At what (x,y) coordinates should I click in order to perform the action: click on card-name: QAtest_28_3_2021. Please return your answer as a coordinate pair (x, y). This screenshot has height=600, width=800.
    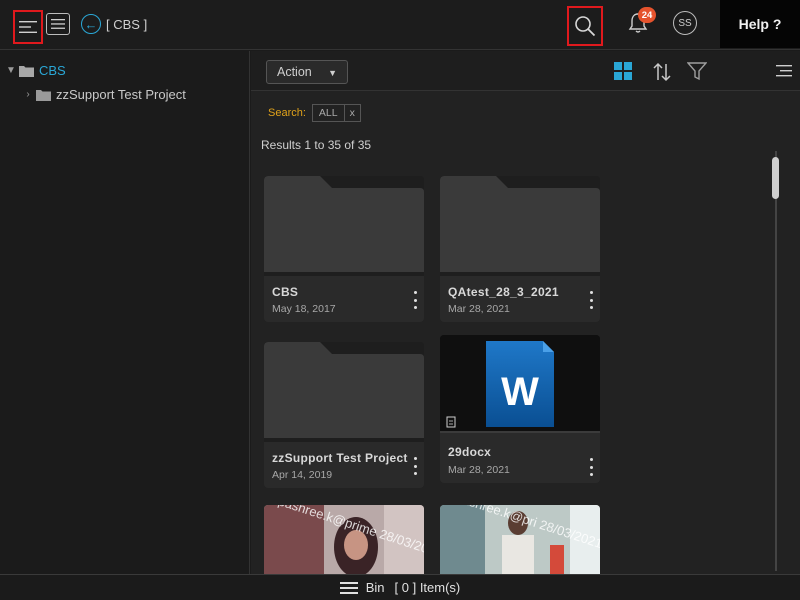
    Looking at the image, I should click on (503, 292).